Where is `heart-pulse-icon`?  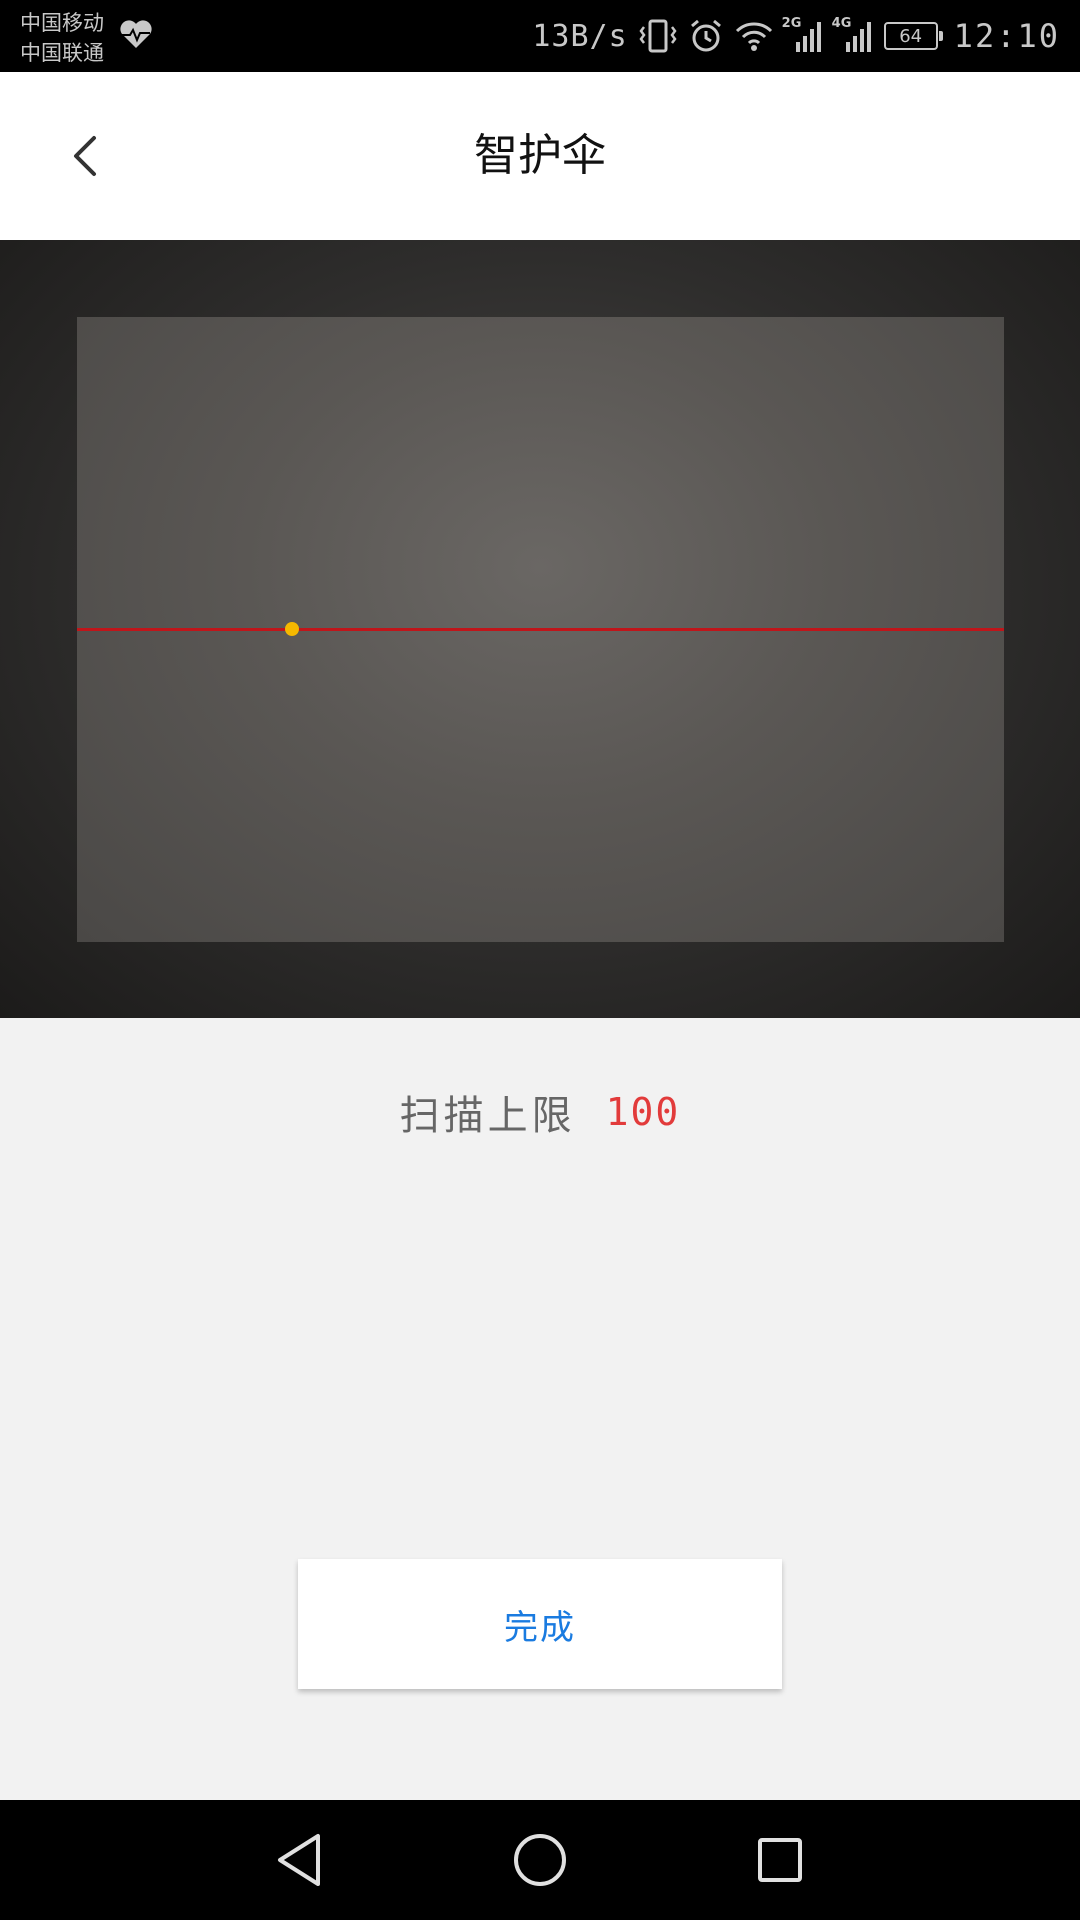 heart-pulse-icon is located at coordinates (136, 34).